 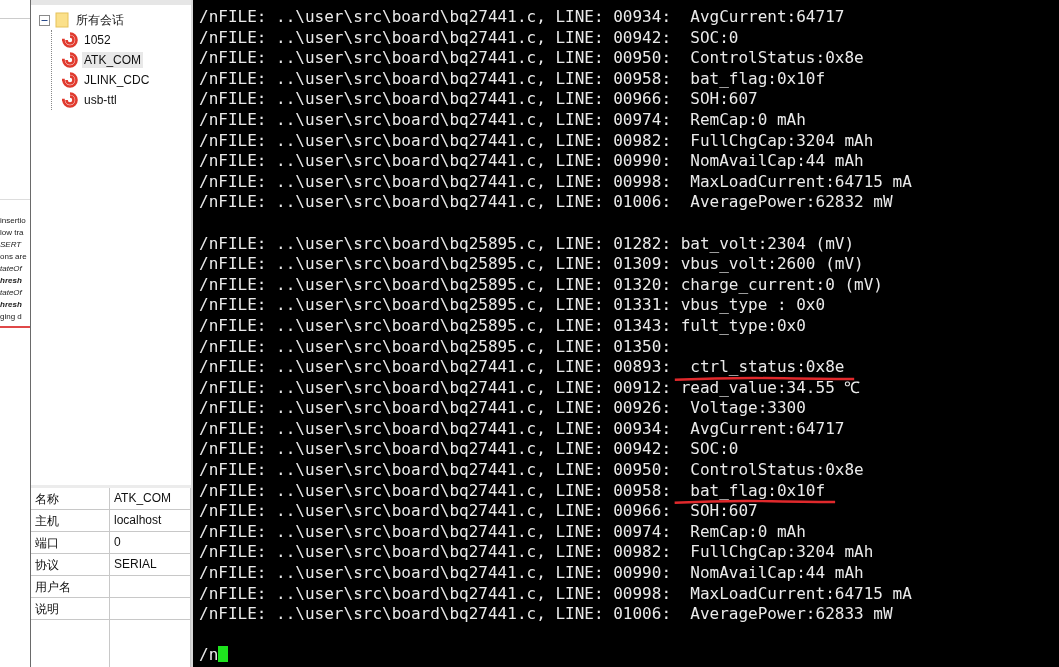 What do you see at coordinates (143, 498) in the screenshot?
I see `property-value: ATK_COM` at bounding box center [143, 498].